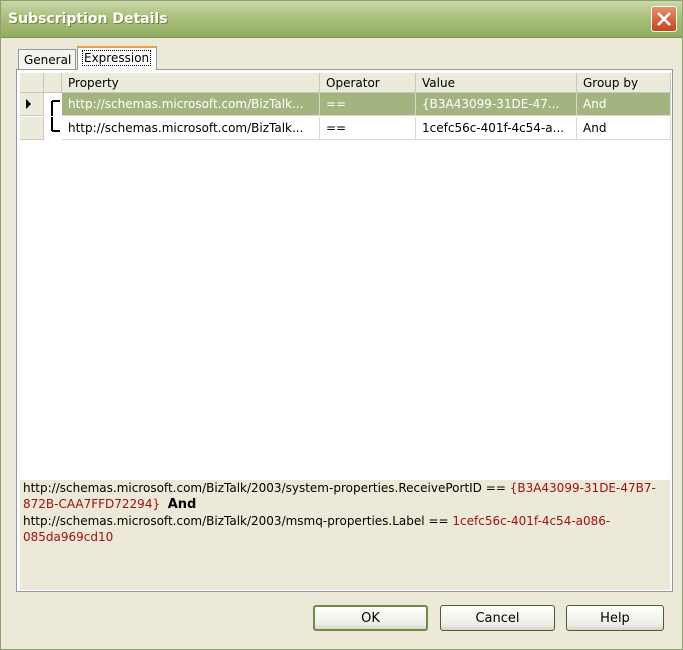  I want to click on group-column-header, so click(53, 82).